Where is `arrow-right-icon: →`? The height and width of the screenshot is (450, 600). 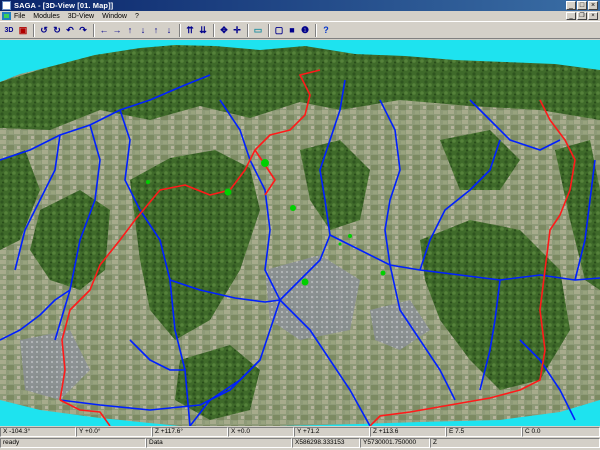 arrow-right-icon: → is located at coordinates (117, 30).